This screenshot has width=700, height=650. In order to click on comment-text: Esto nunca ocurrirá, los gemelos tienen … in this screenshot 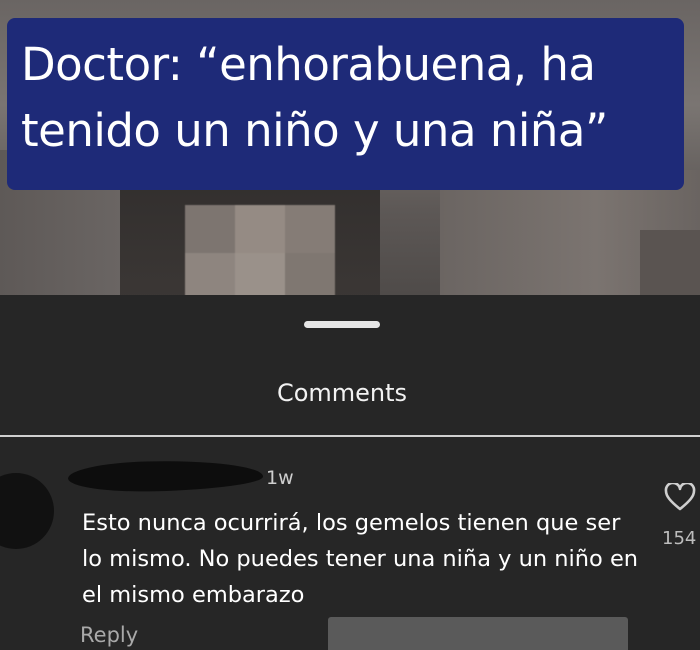, I will do `click(360, 559)`.